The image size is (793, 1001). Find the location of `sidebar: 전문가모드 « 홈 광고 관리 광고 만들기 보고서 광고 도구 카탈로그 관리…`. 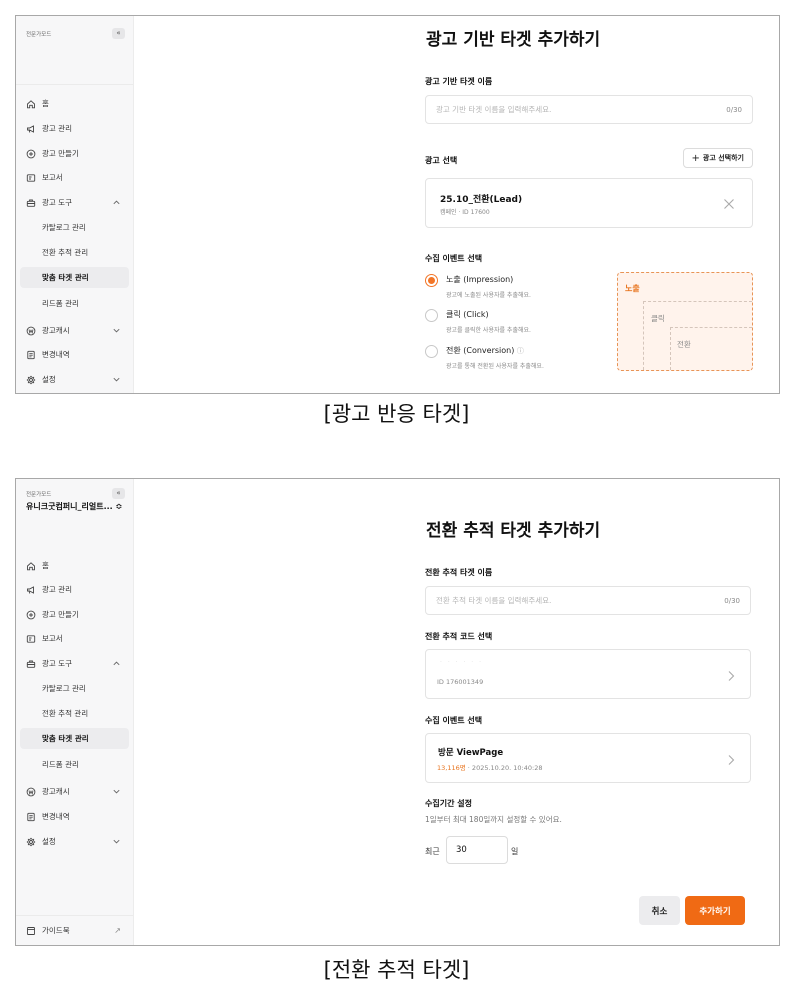

sidebar: 전문가모드 « 홈 광고 관리 광고 만들기 보고서 광고 도구 카탈로그 관리… is located at coordinates (75, 204).